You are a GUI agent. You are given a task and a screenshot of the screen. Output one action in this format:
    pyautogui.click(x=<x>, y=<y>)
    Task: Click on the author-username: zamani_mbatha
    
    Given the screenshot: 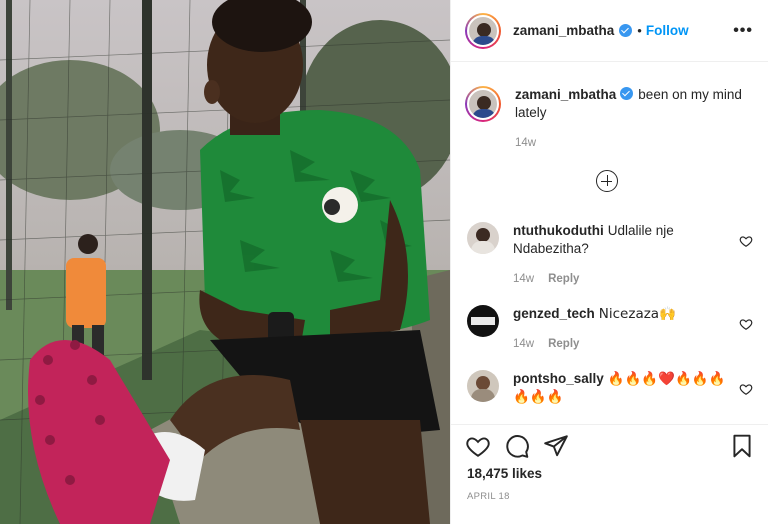 What is the action you would take?
    pyautogui.click(x=563, y=30)
    